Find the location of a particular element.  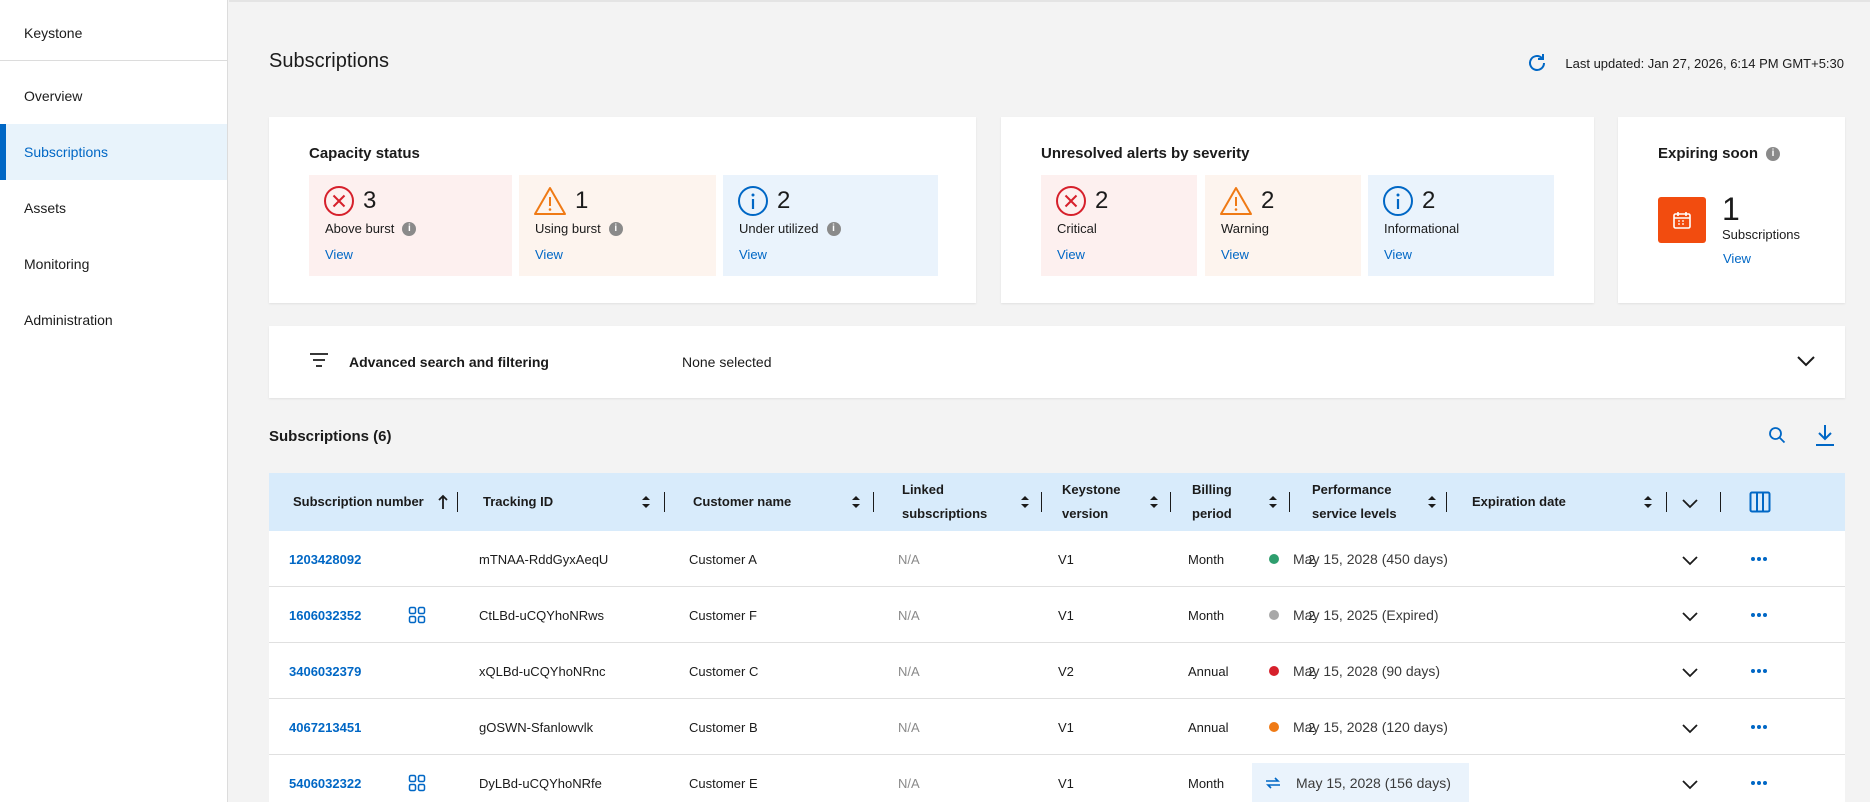

above-burst-tile: 3 Above burst i View is located at coordinates (410, 225).